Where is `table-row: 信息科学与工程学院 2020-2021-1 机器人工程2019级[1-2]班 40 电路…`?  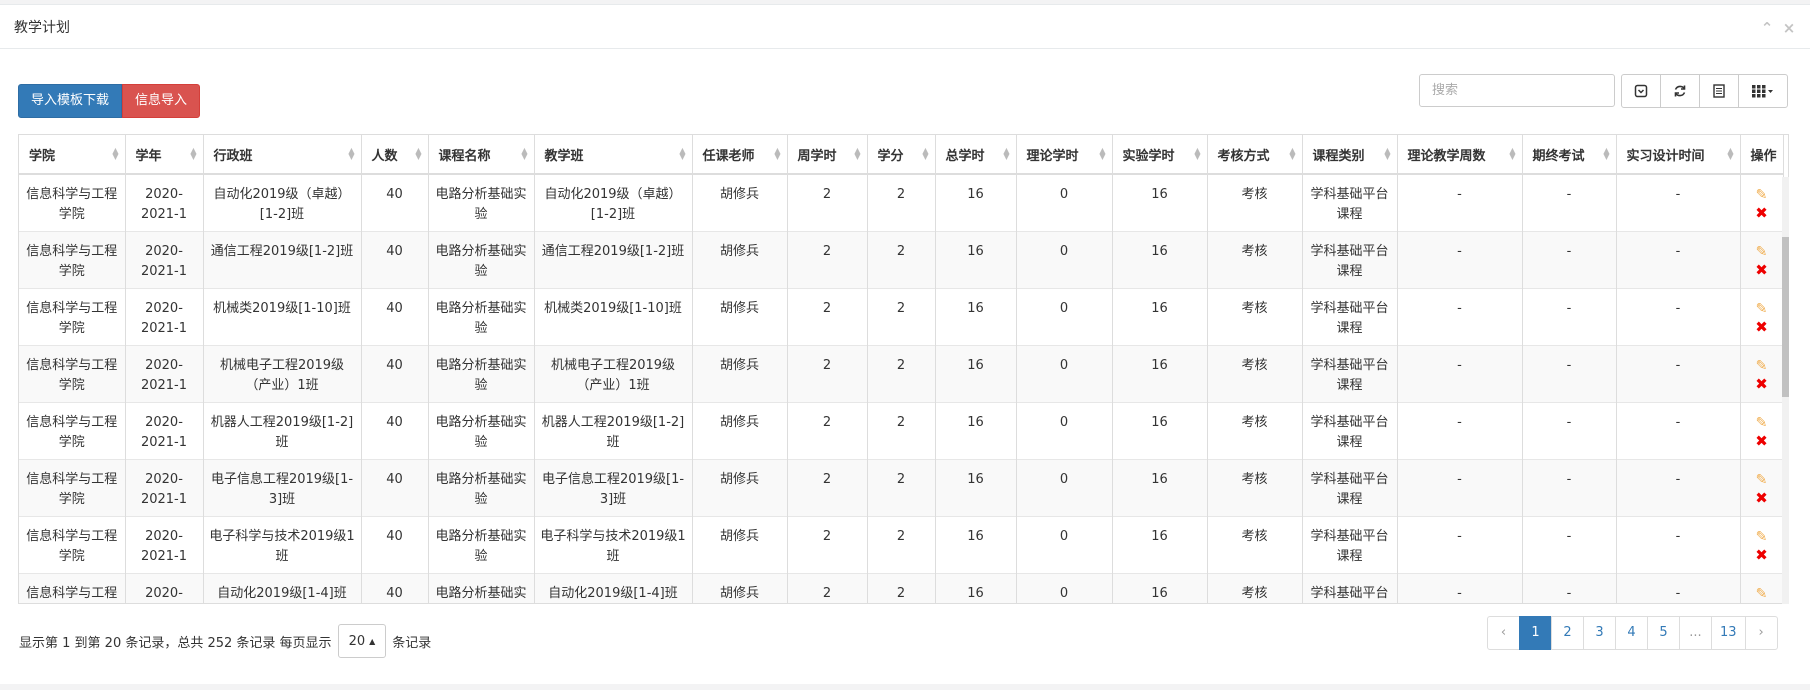 table-row: 信息科学与工程学院 2020-2021-1 机器人工程2019级[1-2]班 40 电路… is located at coordinates (901, 430).